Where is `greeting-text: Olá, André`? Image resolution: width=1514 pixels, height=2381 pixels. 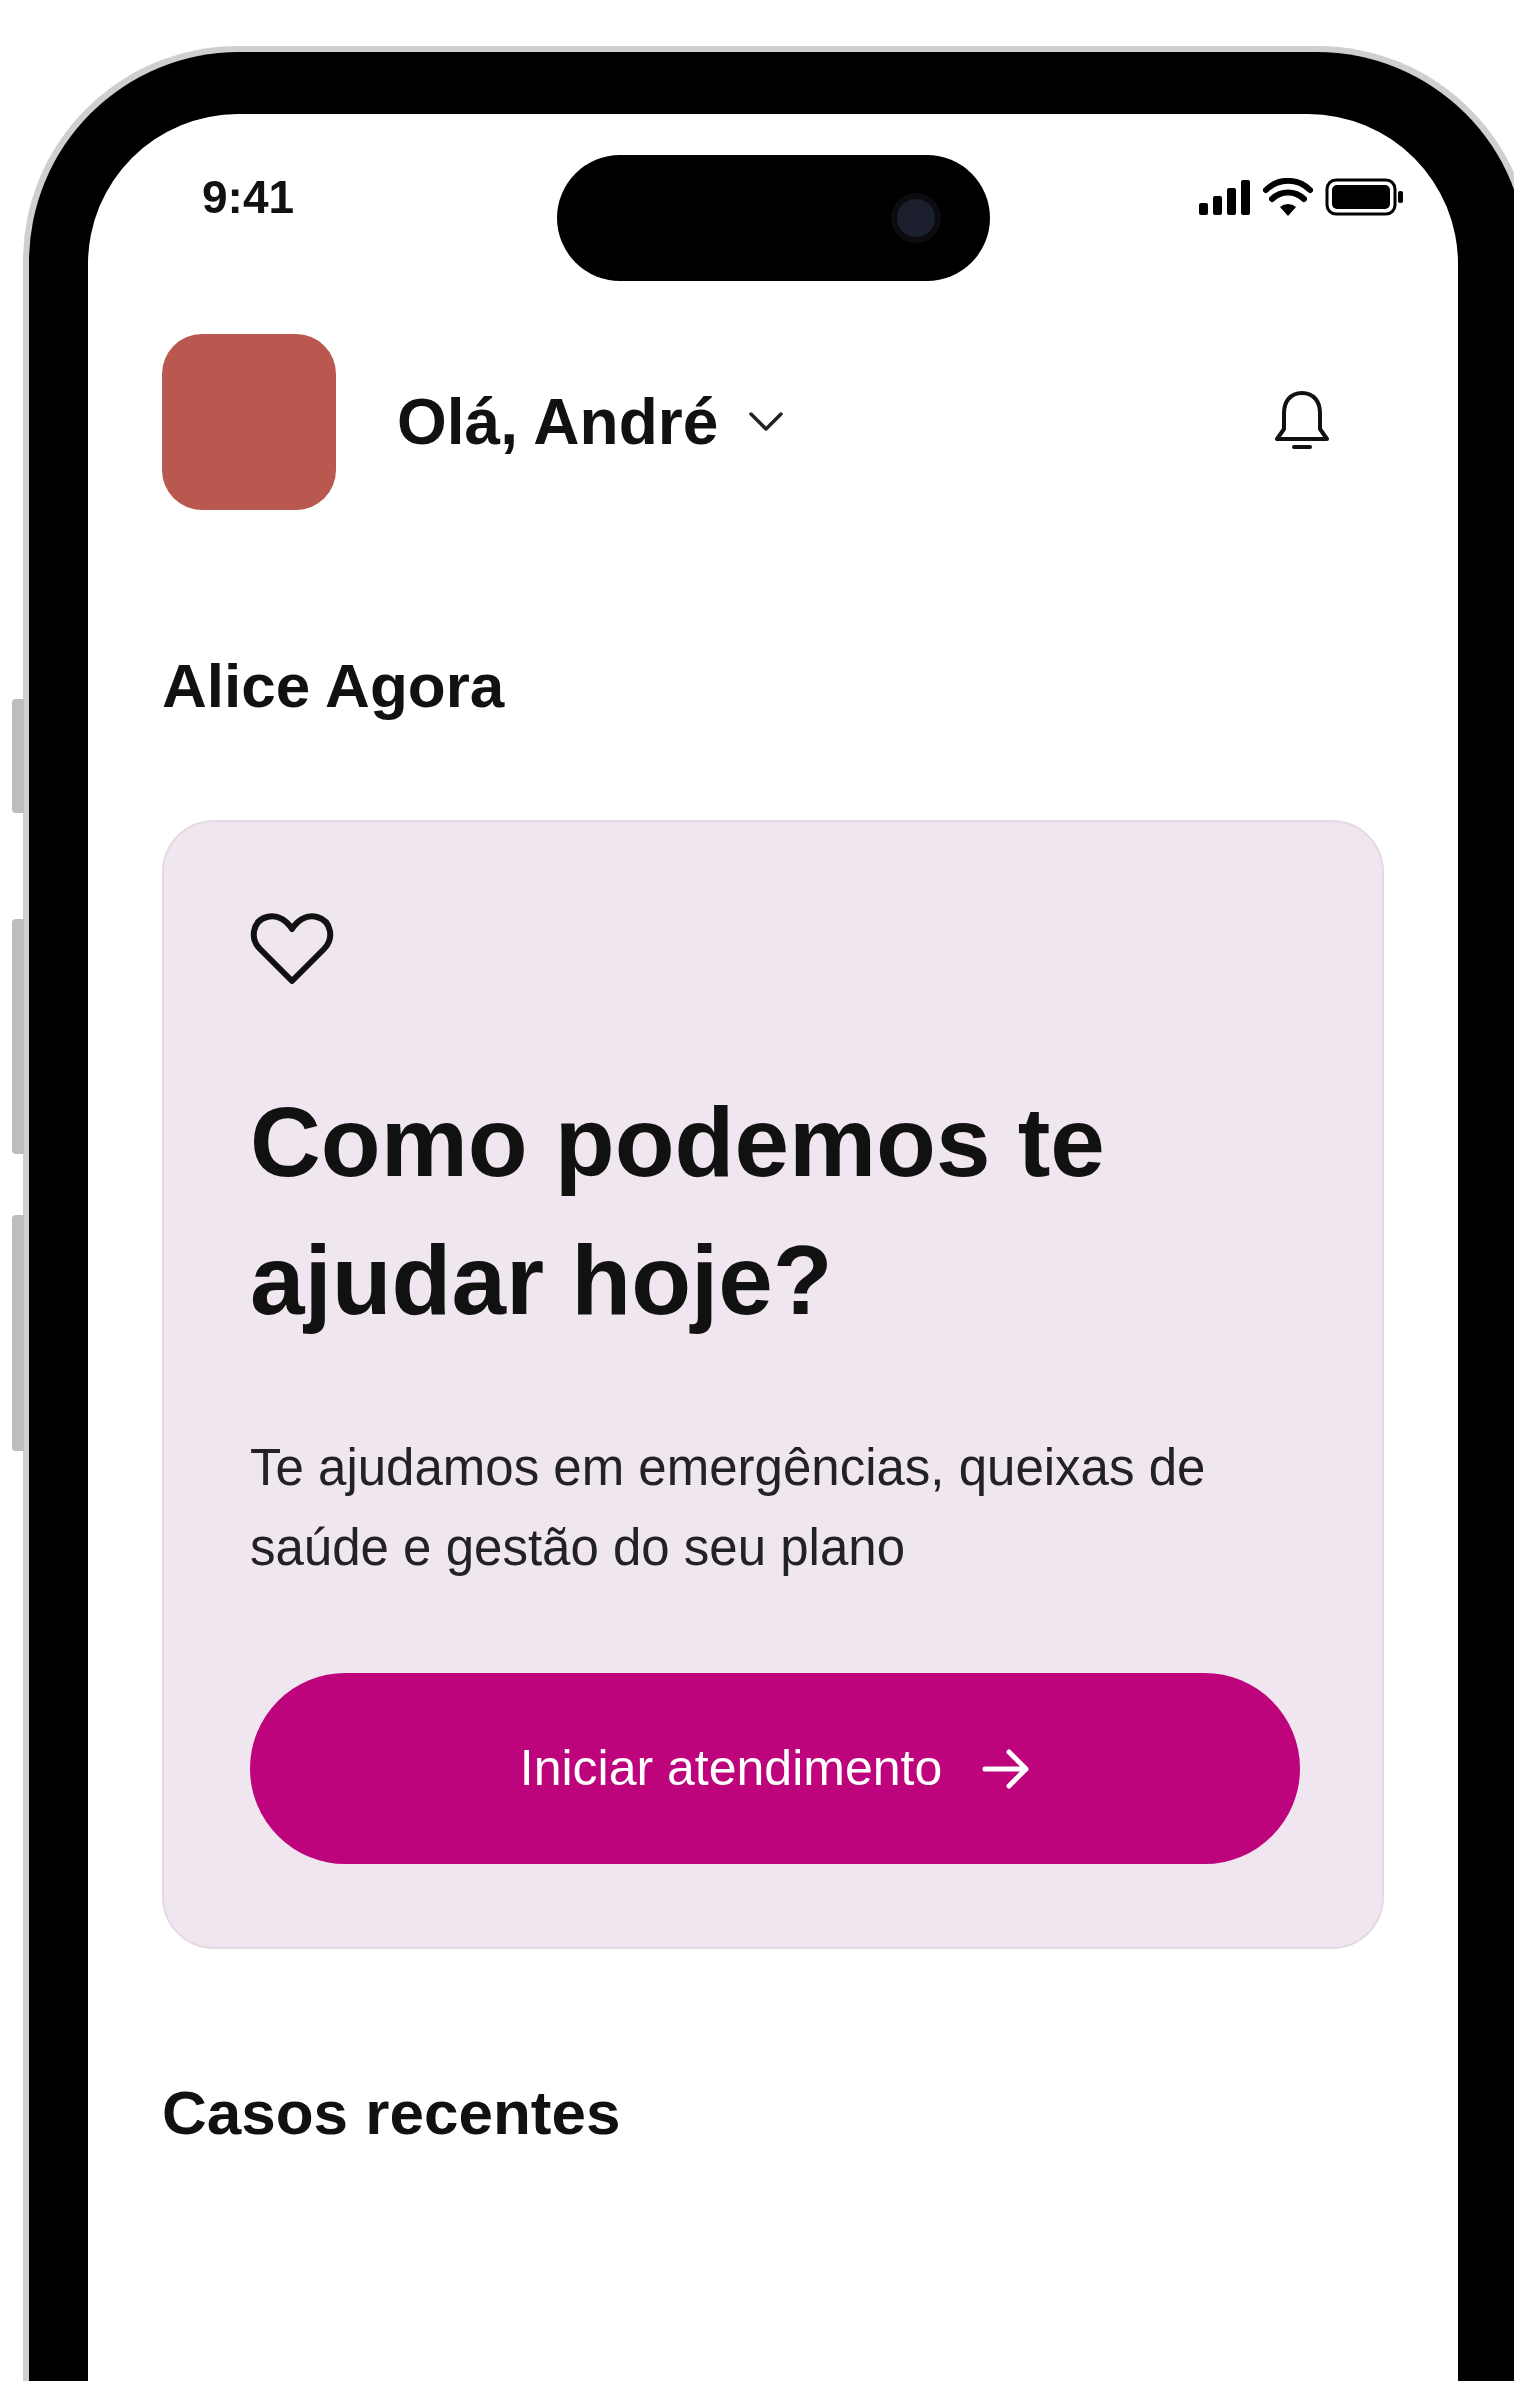 greeting-text: Olá, André is located at coordinates (558, 422).